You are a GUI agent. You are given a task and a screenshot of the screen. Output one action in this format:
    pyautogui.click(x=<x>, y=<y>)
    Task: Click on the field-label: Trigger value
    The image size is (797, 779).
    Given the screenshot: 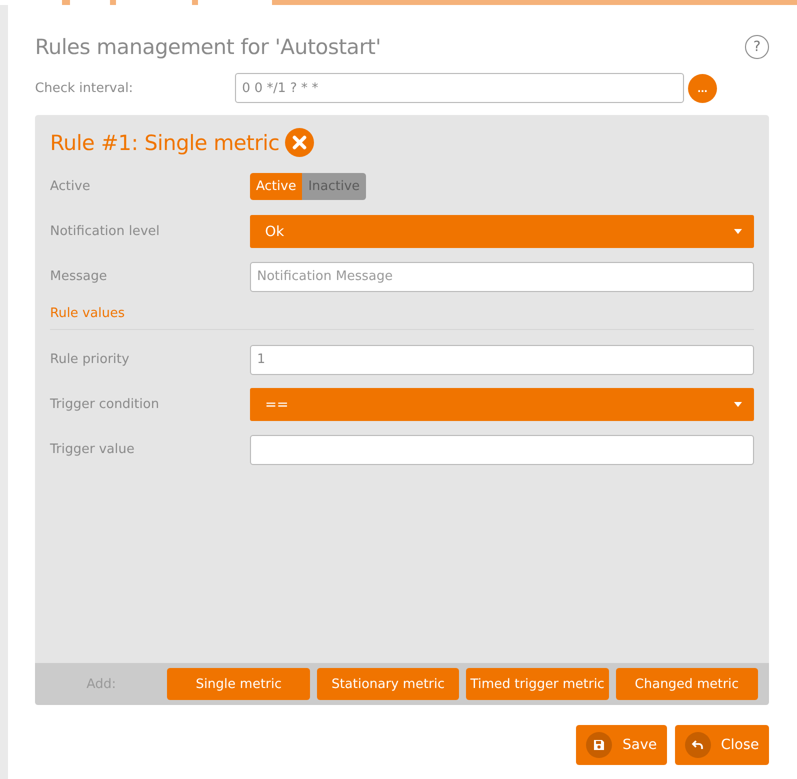 What is the action you would take?
    pyautogui.click(x=93, y=449)
    